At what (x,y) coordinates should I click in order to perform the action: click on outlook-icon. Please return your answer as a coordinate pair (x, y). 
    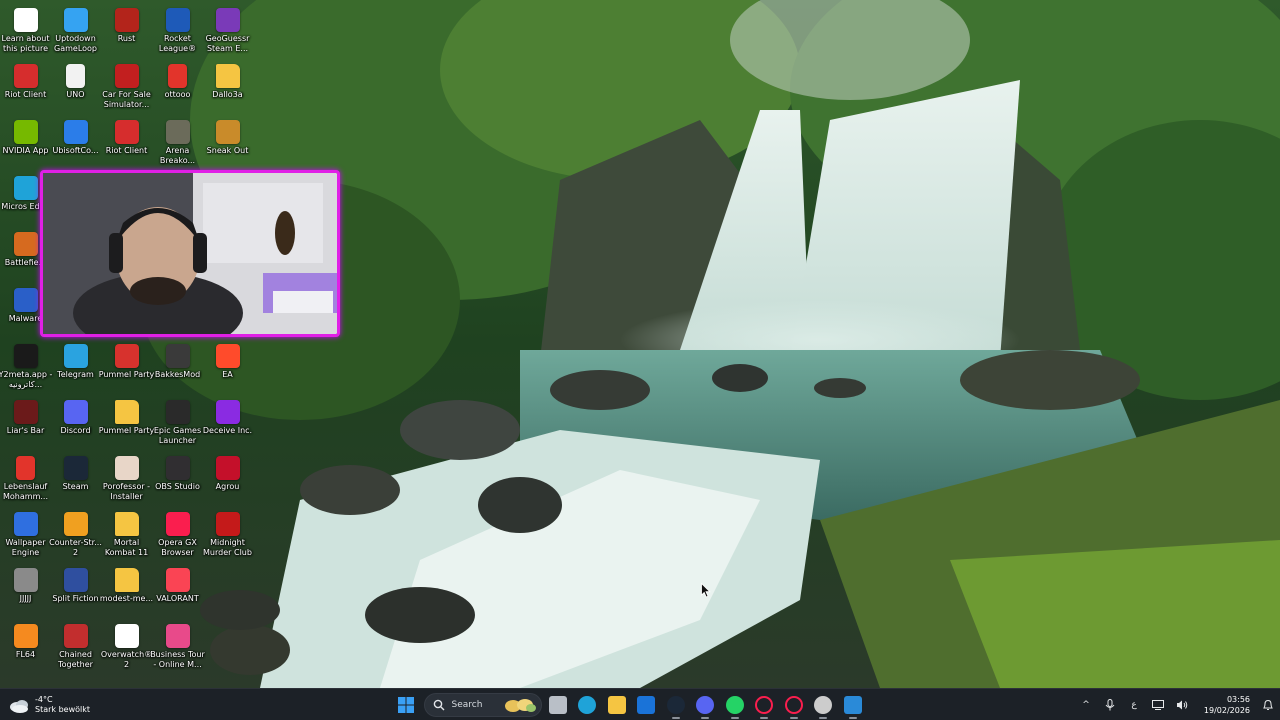
    Looking at the image, I should click on (646, 705).